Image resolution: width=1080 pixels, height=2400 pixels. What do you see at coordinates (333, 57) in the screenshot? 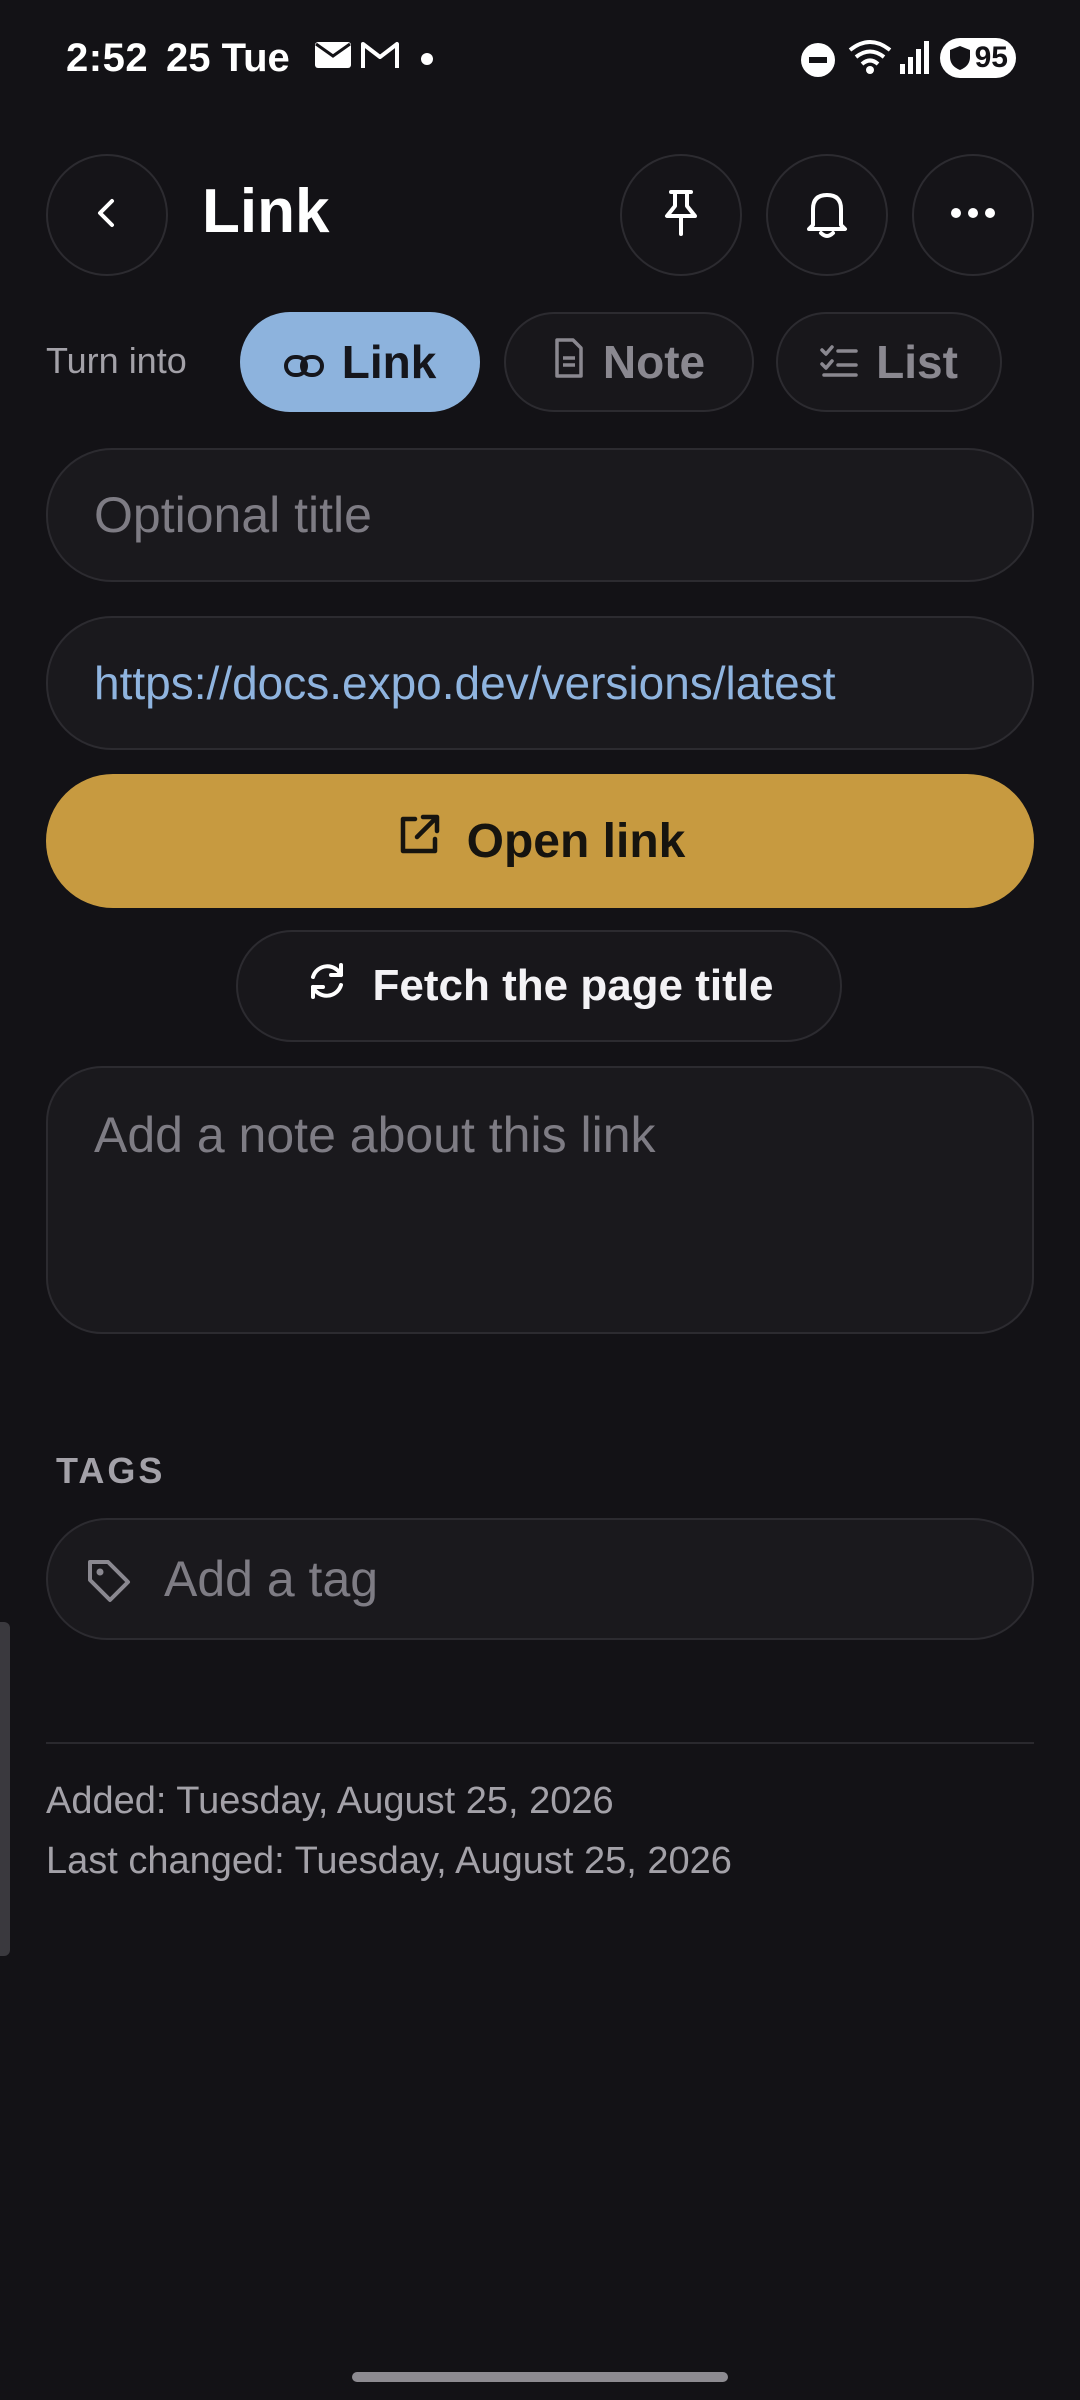
I see `mail-icon` at bounding box center [333, 57].